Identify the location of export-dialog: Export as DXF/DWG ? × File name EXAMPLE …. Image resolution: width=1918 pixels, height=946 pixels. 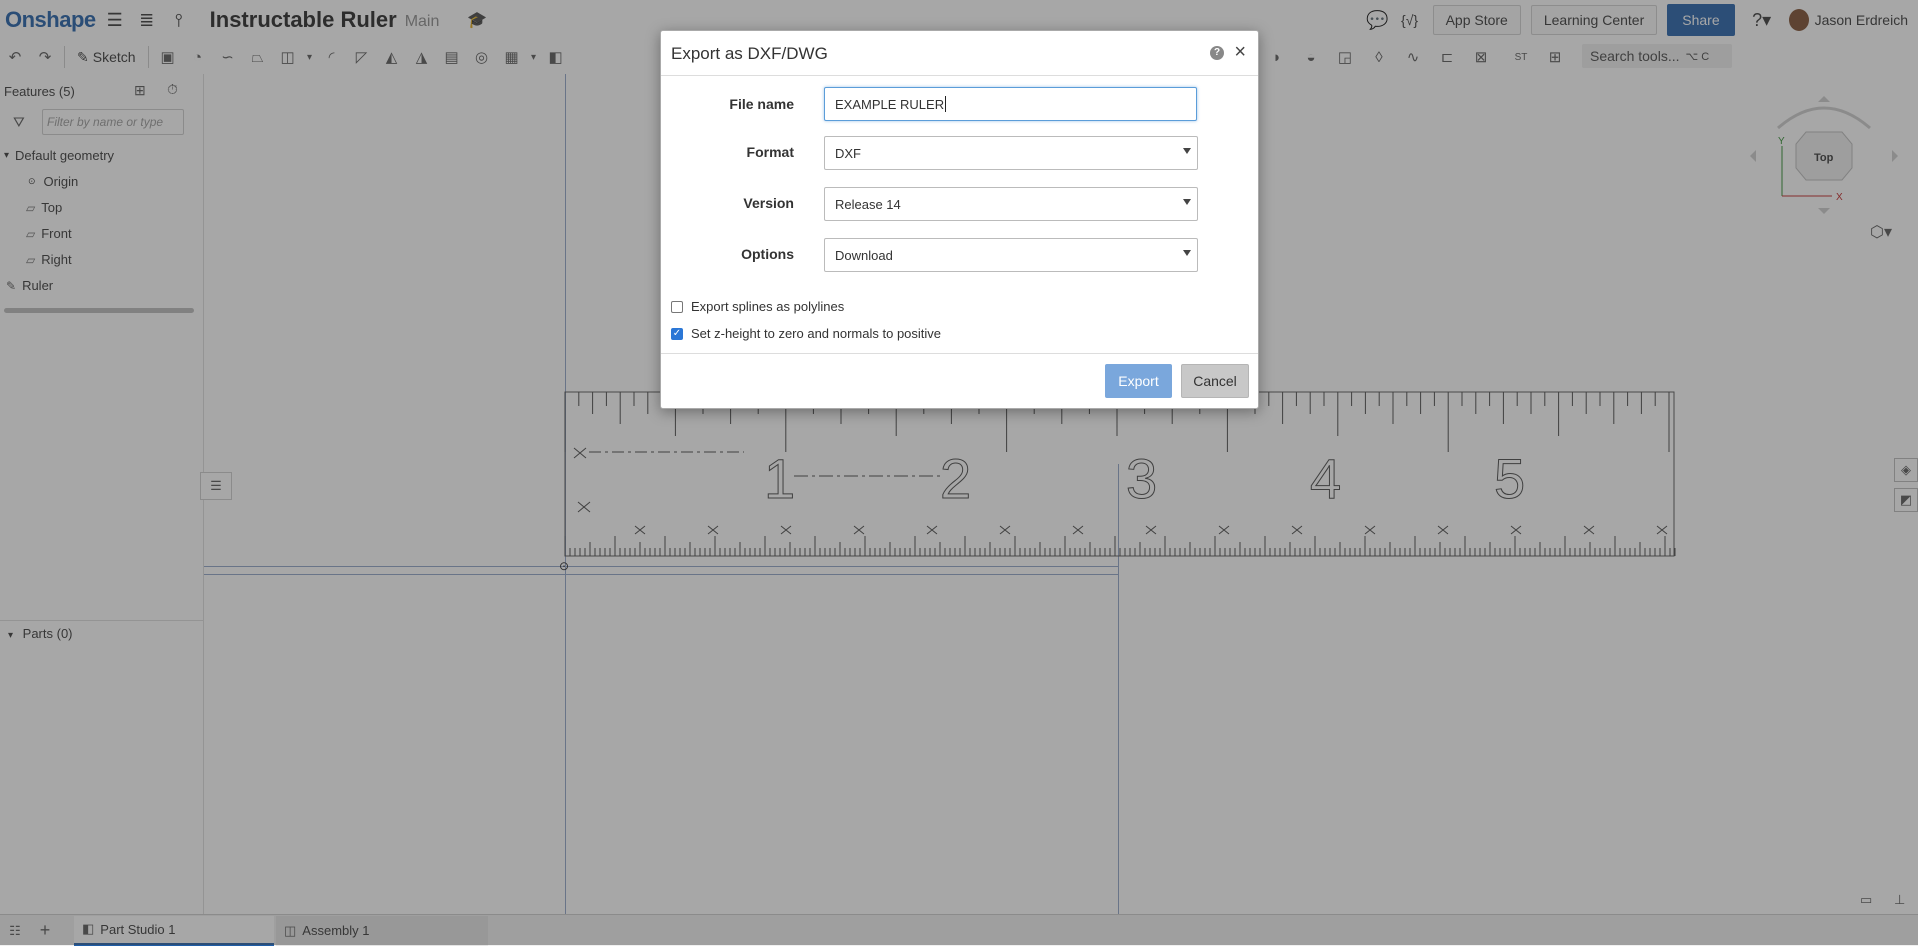
(959, 219).